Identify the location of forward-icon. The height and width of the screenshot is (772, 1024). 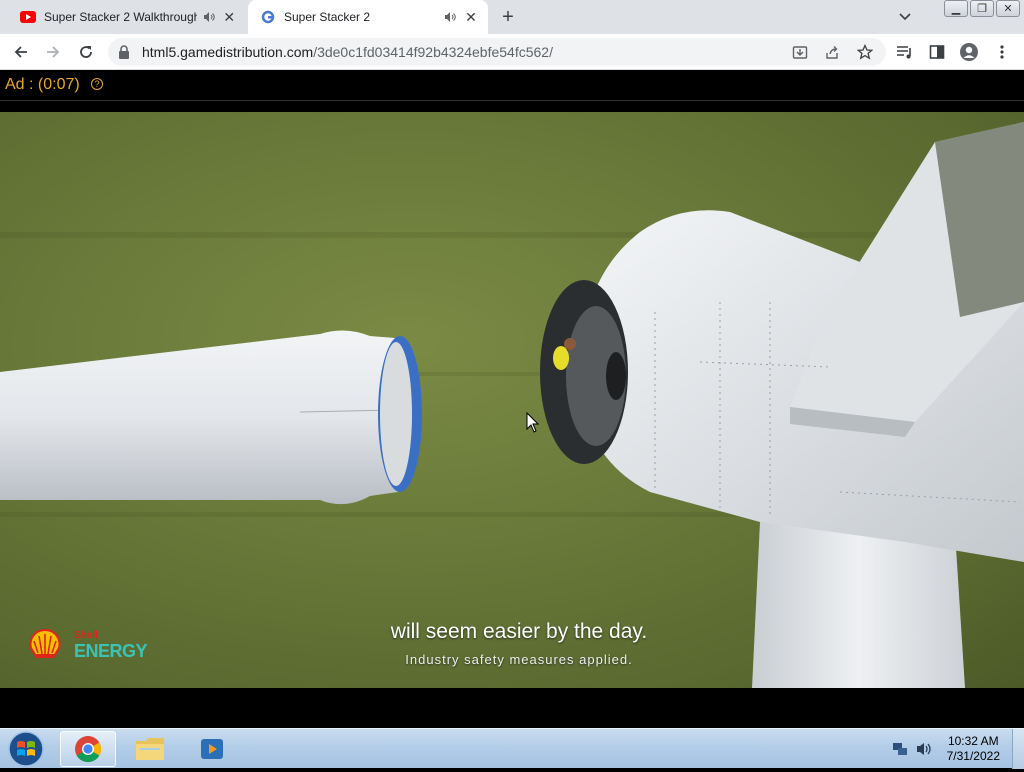
(53, 52).